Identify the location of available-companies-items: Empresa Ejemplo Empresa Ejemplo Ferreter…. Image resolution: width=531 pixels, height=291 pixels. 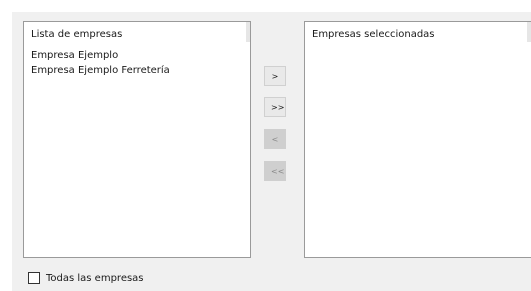
(100, 63).